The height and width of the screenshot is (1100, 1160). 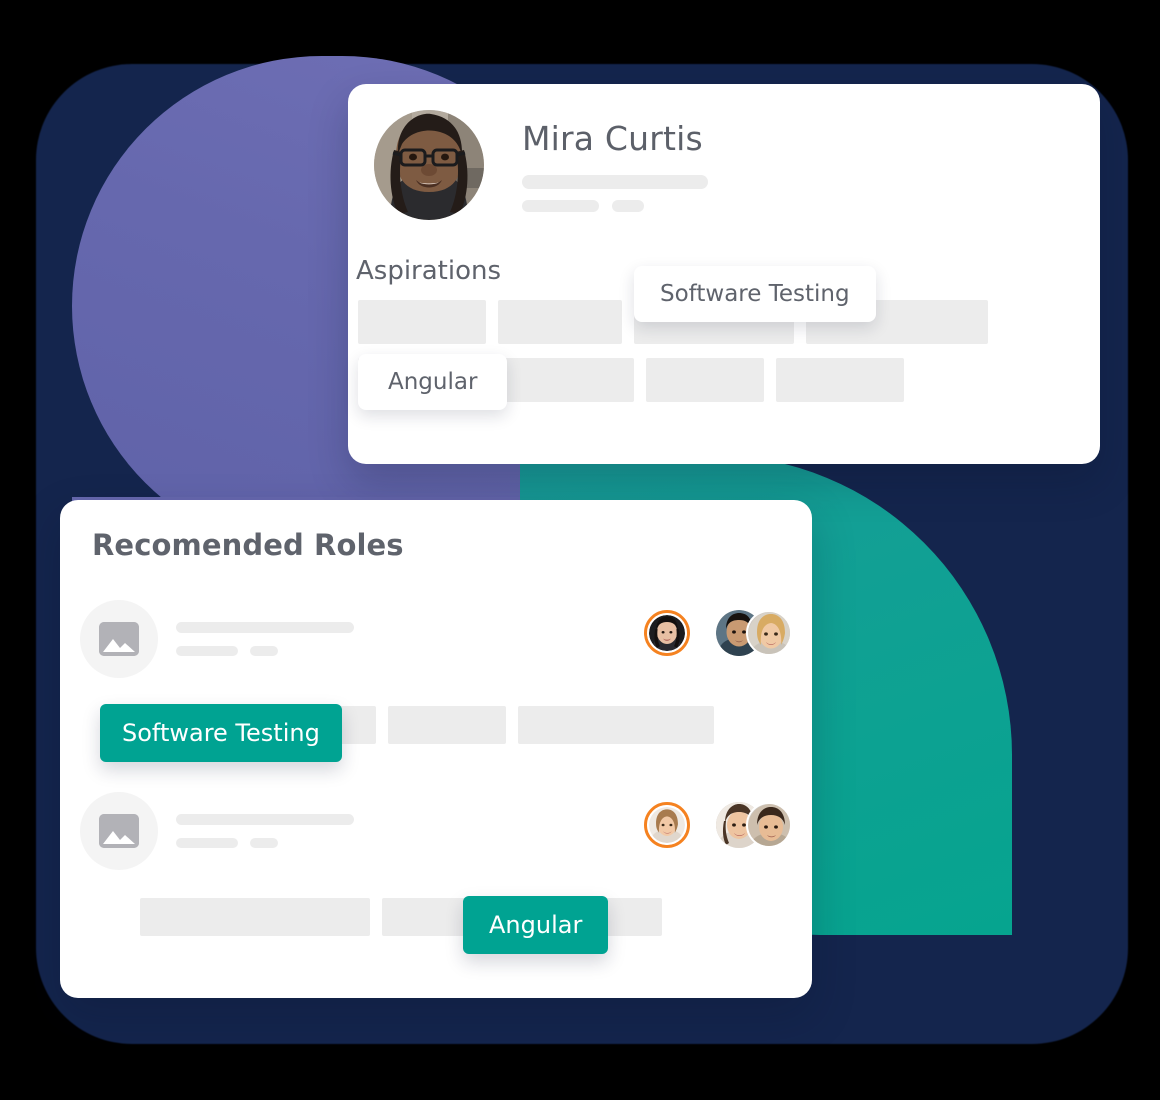 I want to click on profile-header: Mira Curtis, so click(x=541, y=165).